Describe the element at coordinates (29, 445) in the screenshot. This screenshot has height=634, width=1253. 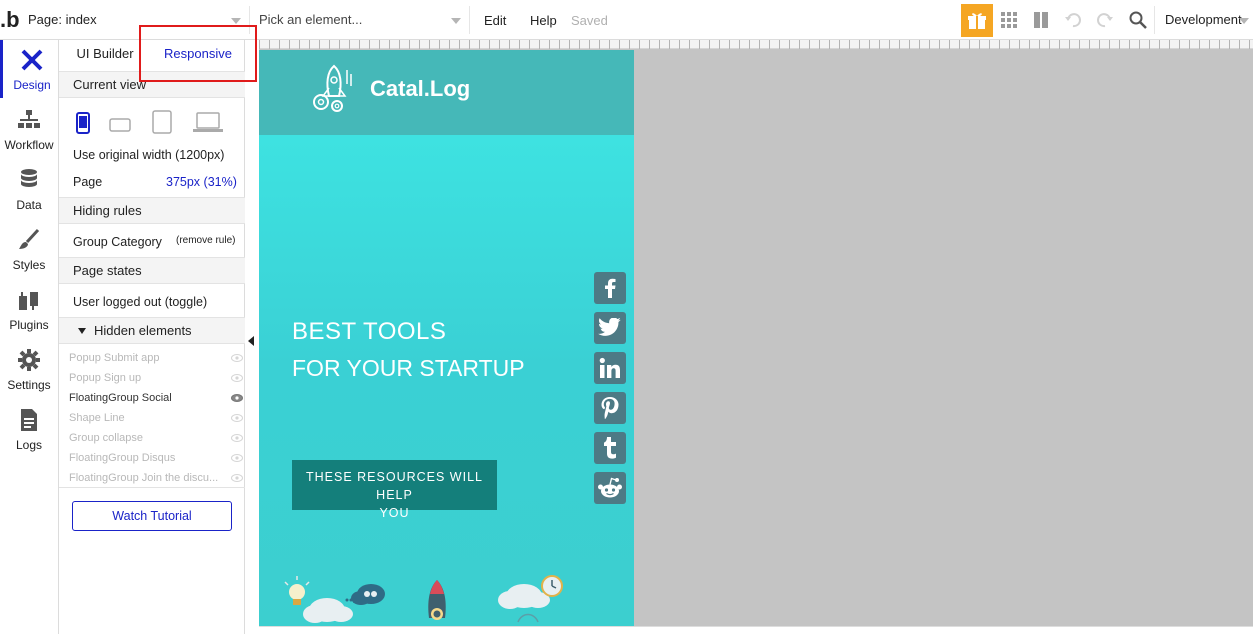
I see `nav-label: Logs` at that location.